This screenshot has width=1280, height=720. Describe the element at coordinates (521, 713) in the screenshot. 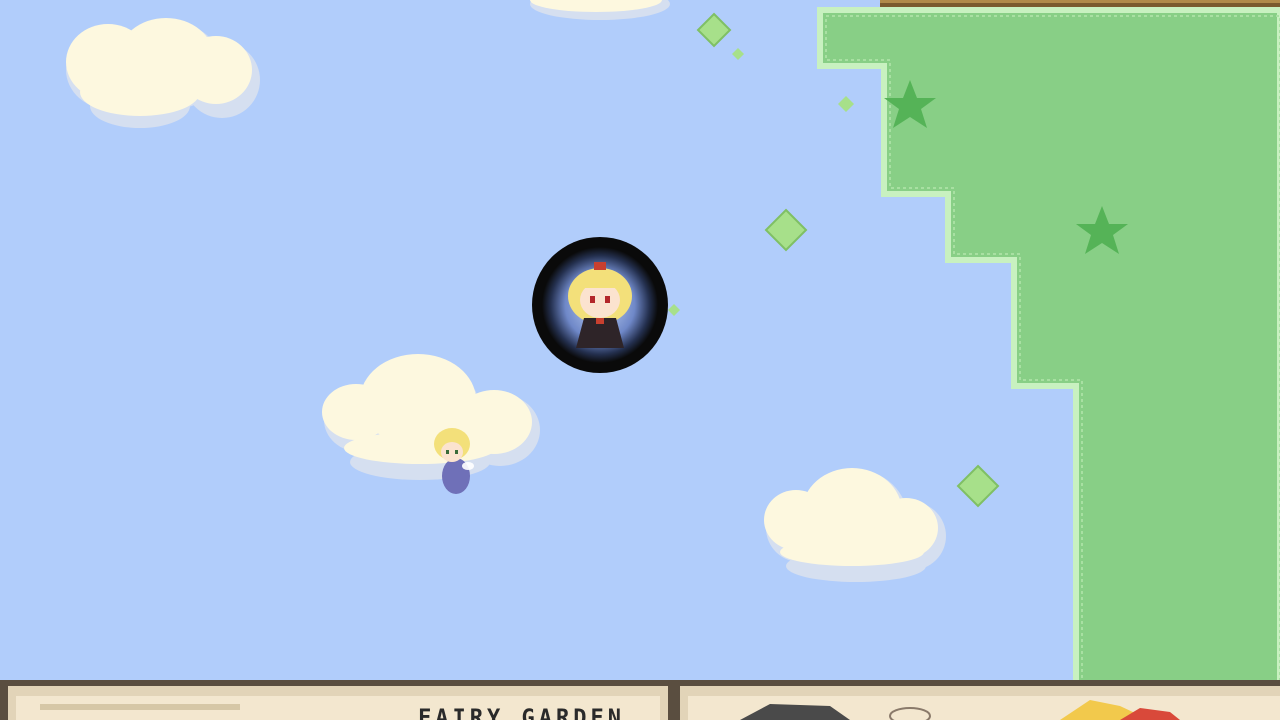

I see `area-name-label: FAIRY GARDEN` at that location.